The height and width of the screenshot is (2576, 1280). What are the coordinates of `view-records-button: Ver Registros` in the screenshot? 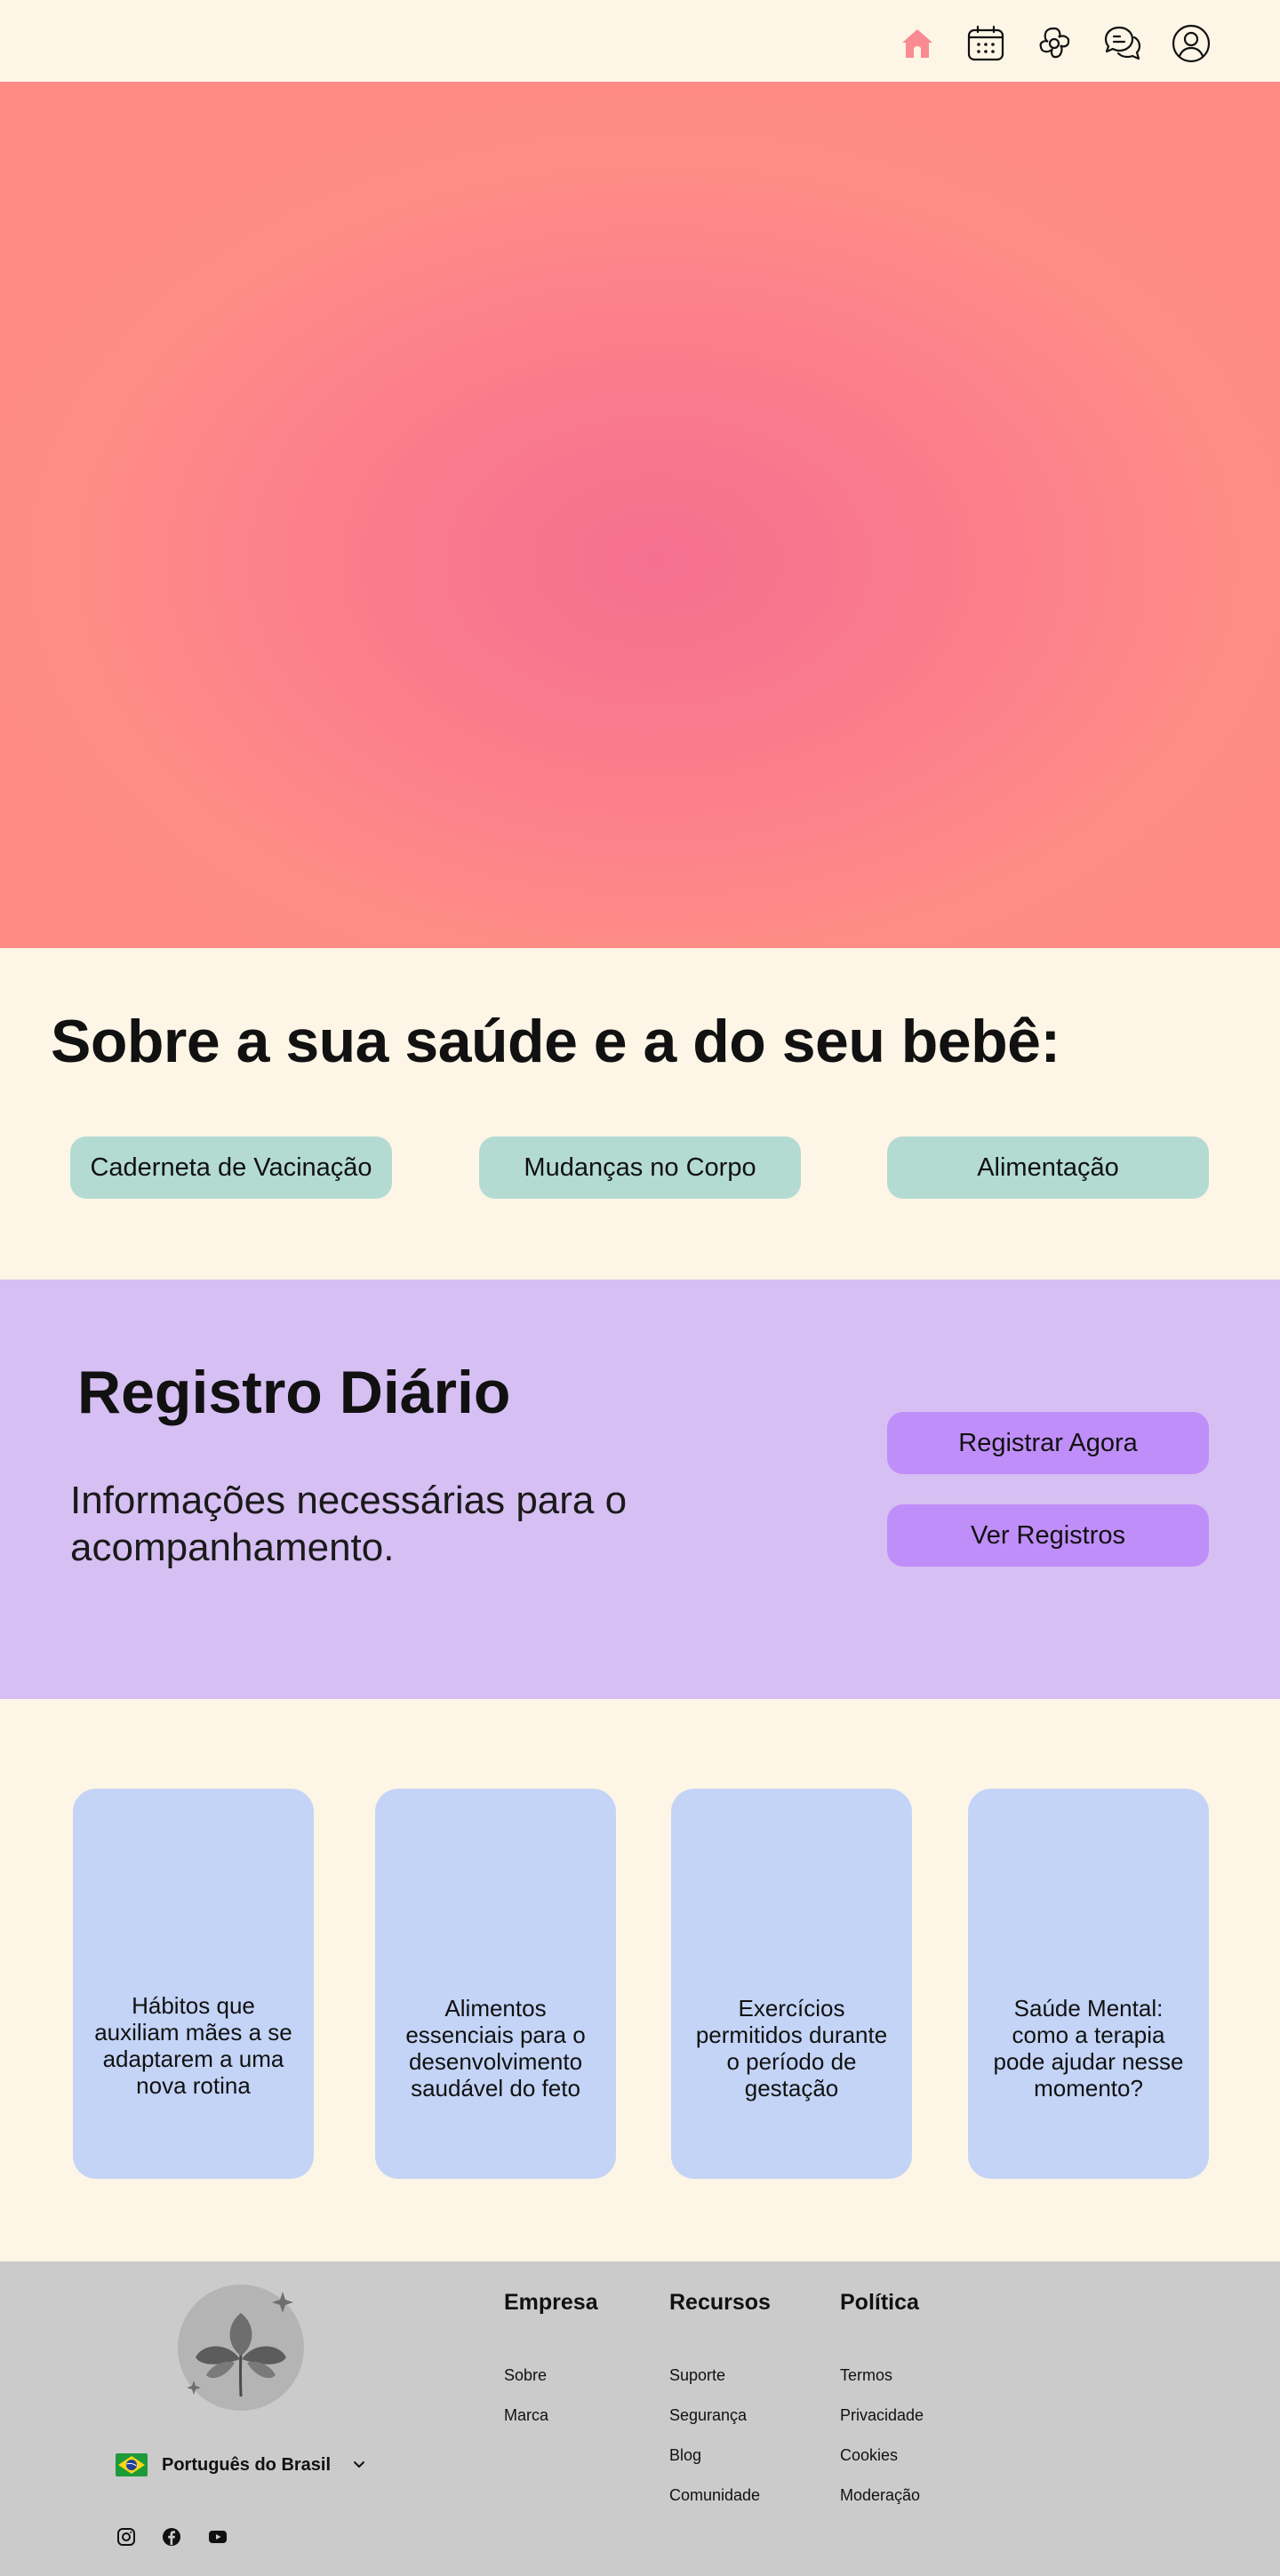 It's located at (1048, 1535).